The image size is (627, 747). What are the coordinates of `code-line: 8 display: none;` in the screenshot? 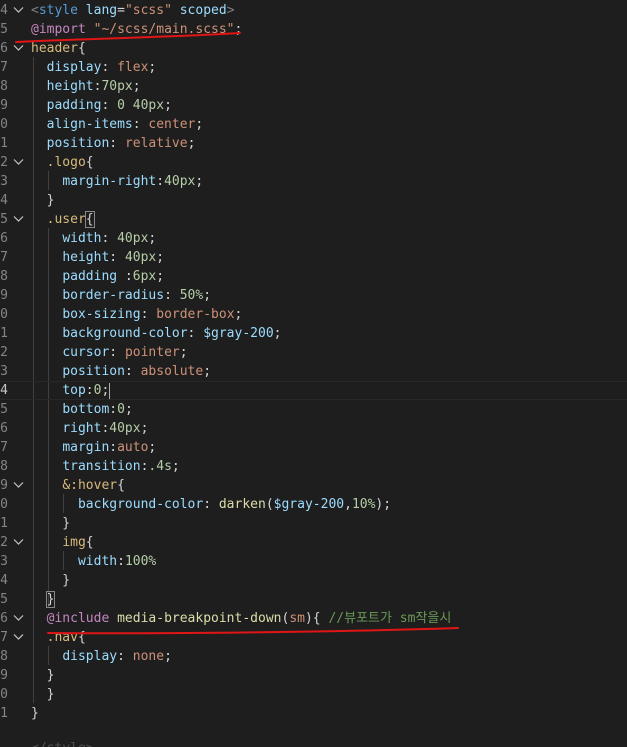 It's located at (313, 656).